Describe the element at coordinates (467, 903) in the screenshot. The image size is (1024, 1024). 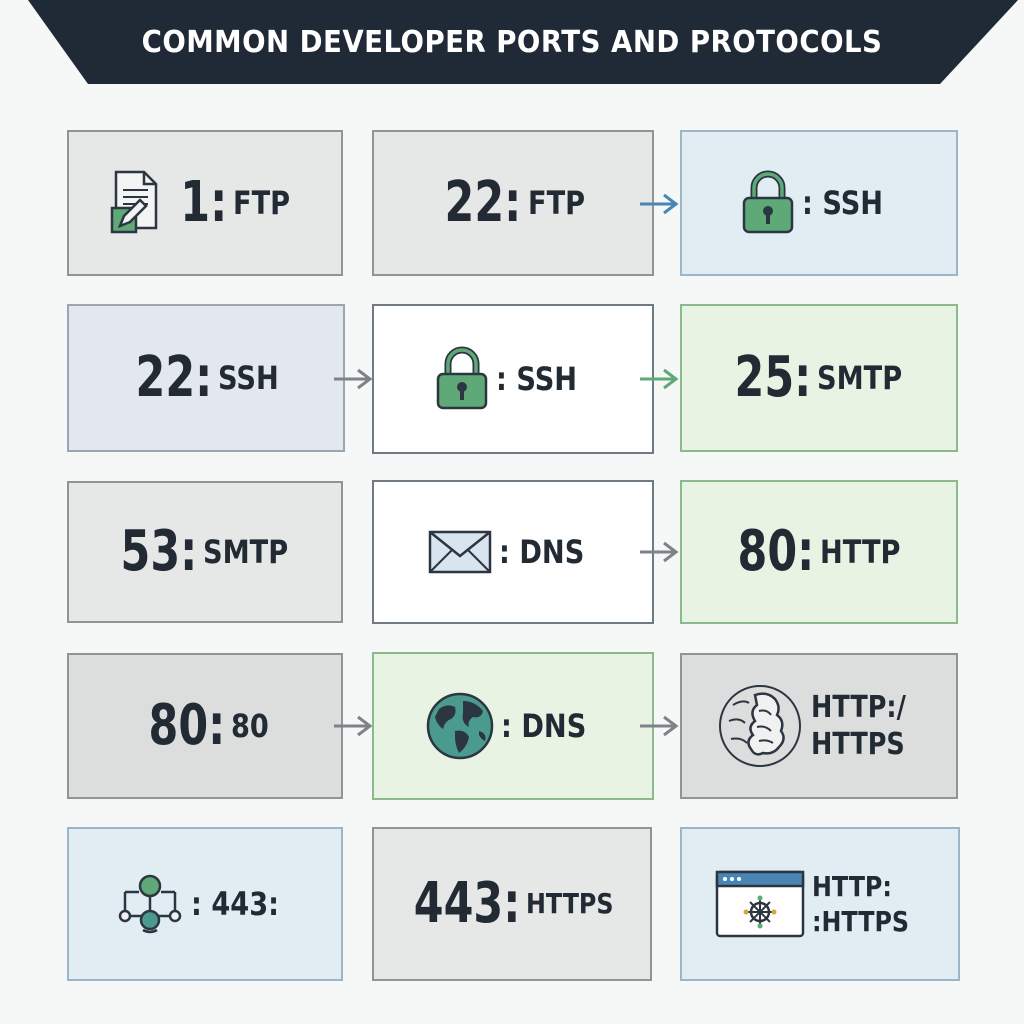
I see `port-number: 443:` at that location.